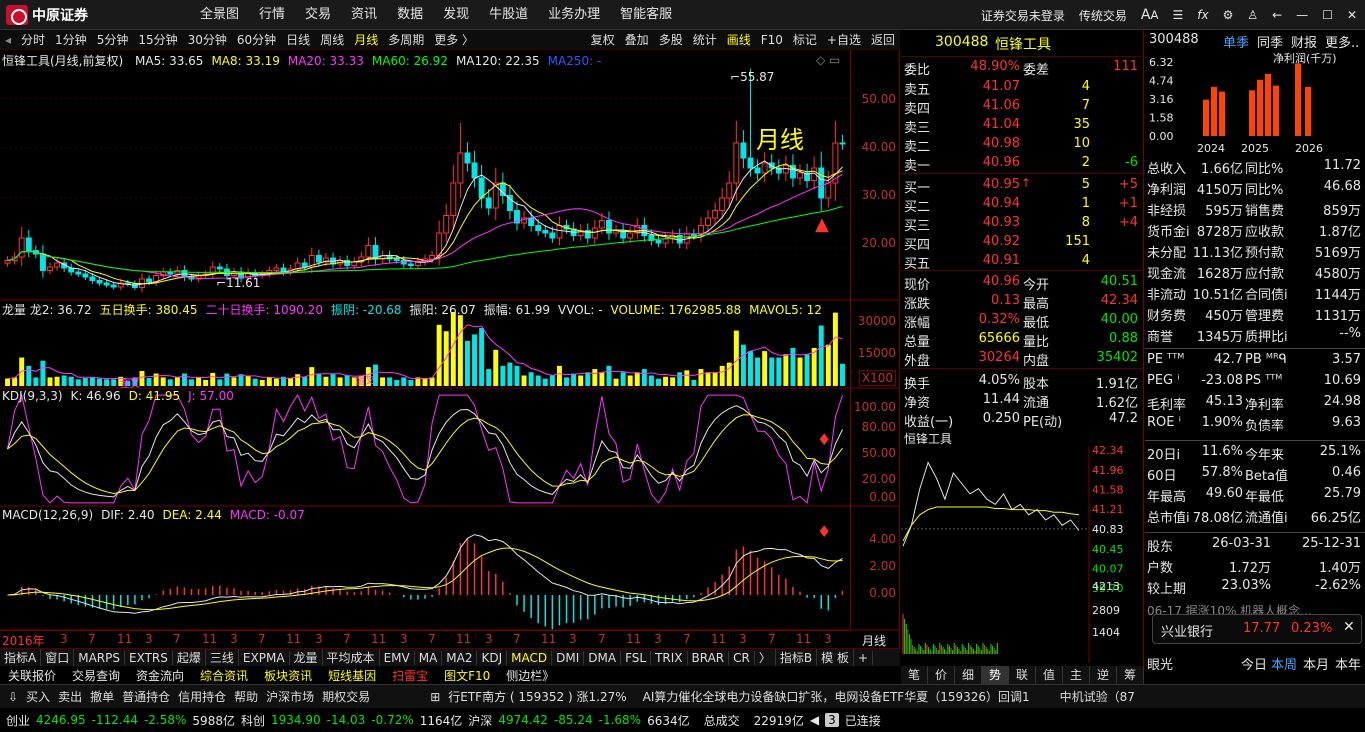 The height and width of the screenshot is (732, 1365). What do you see at coordinates (146, 696) in the screenshot?
I see `trade-position: 普通持仓` at bounding box center [146, 696].